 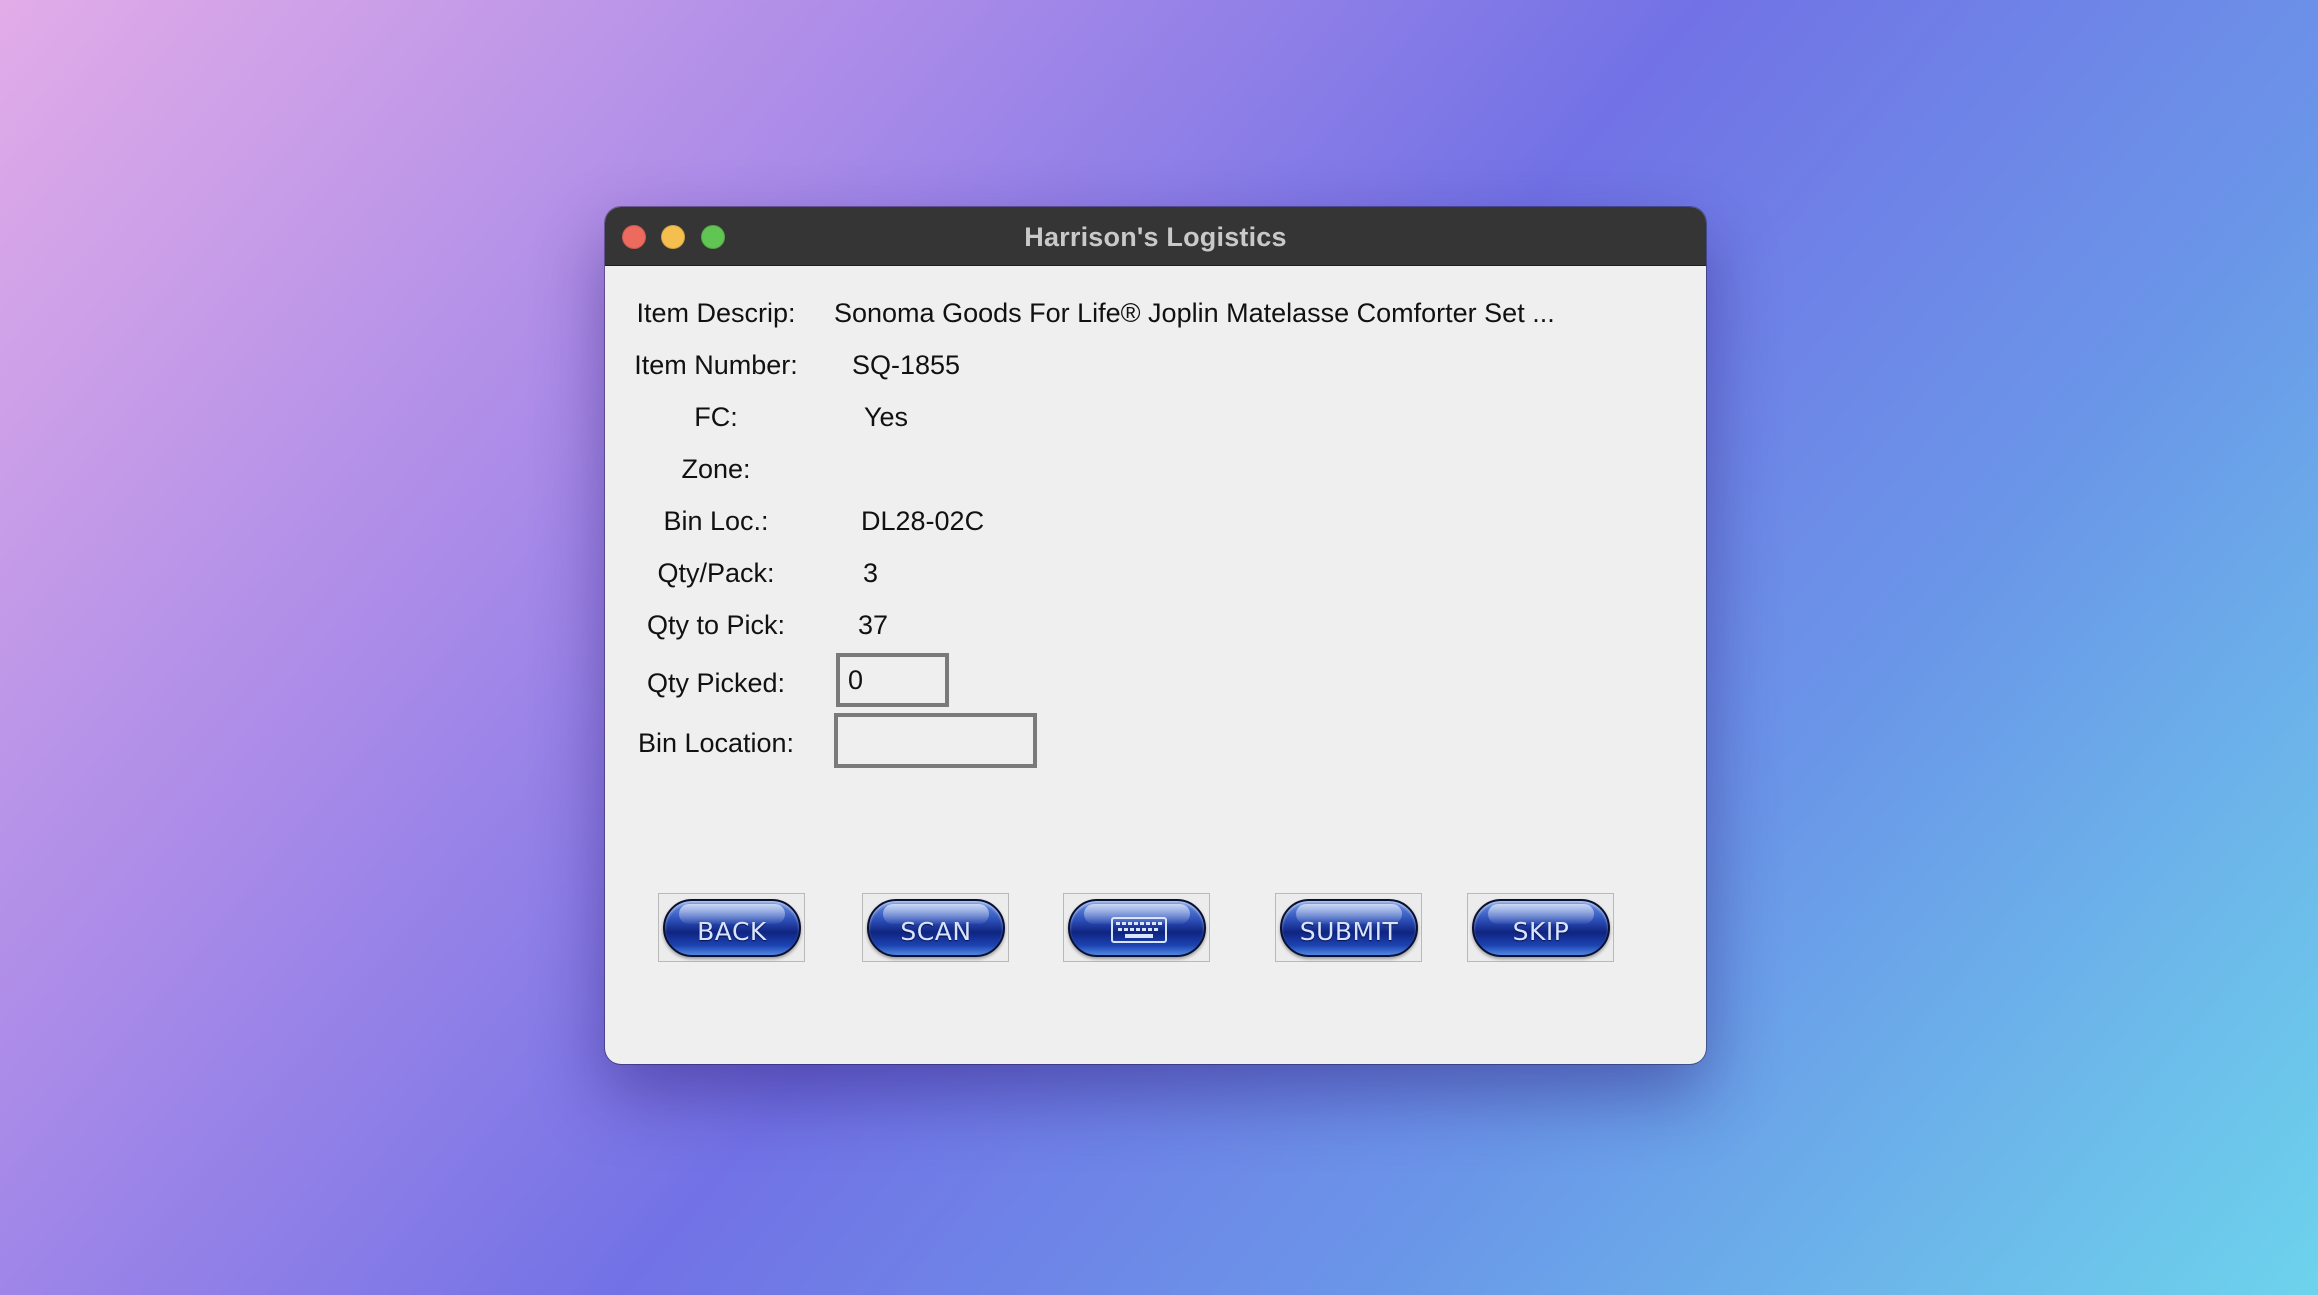 I want to click on submit-button: SUBMIT, so click(x=1348, y=927).